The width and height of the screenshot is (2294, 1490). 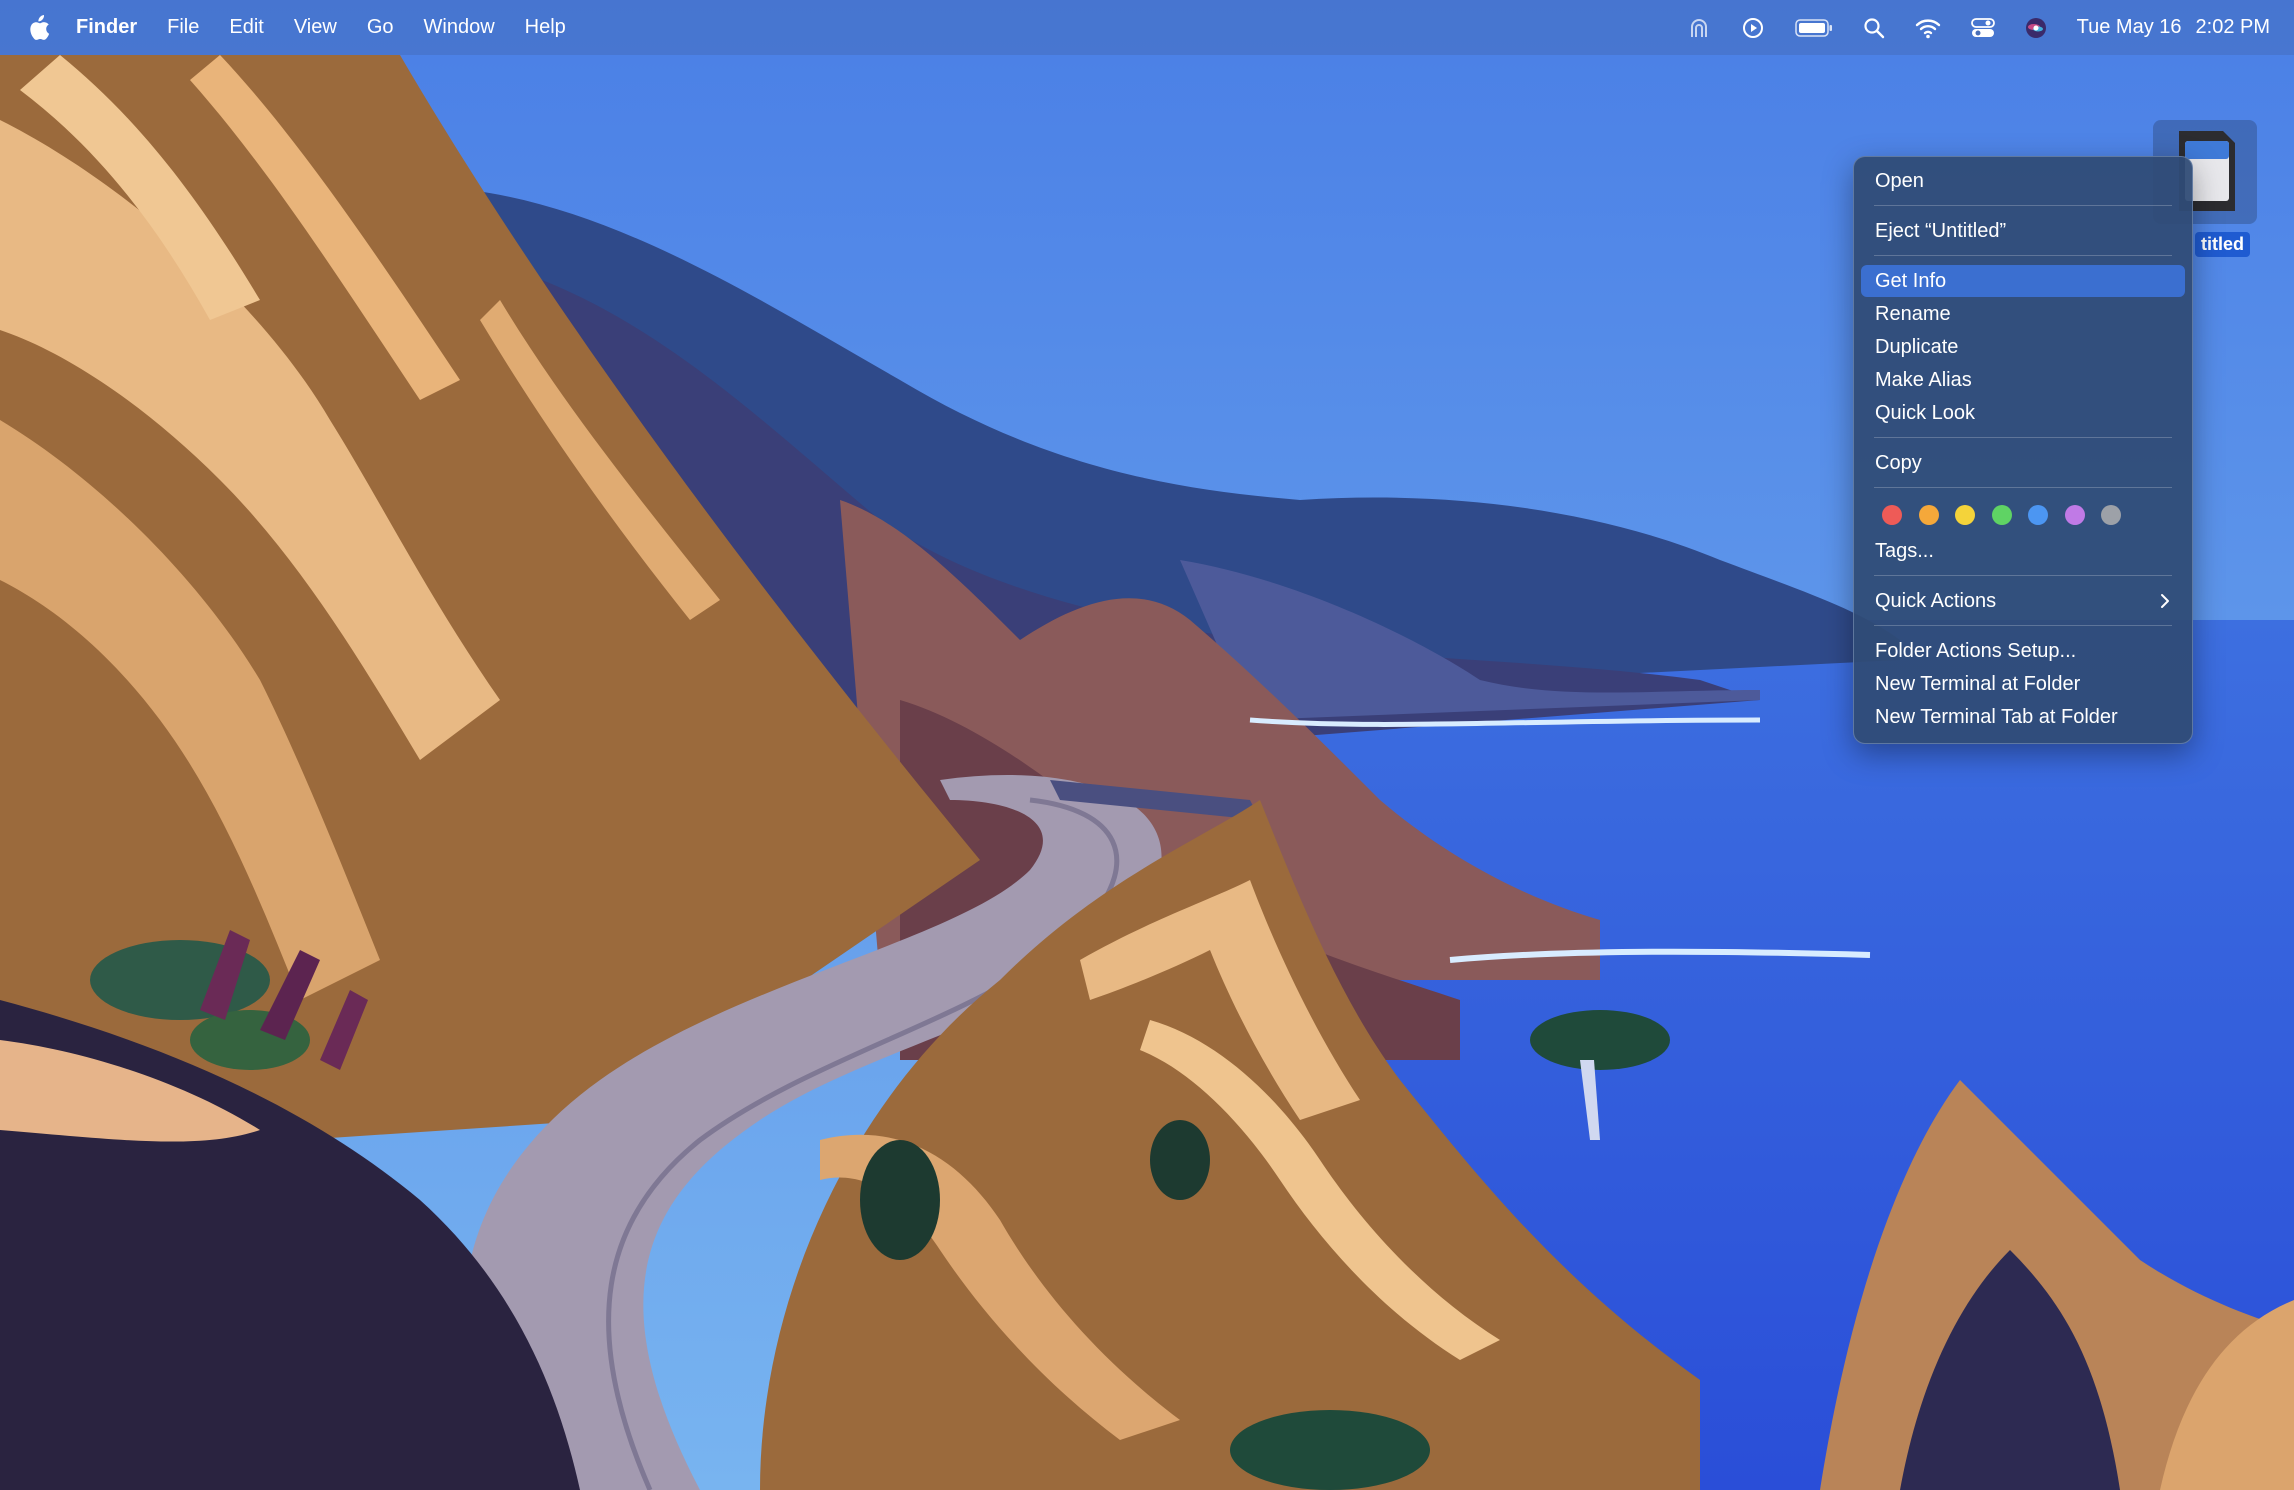 I want to click on tag-blue, so click(x=2038, y=515).